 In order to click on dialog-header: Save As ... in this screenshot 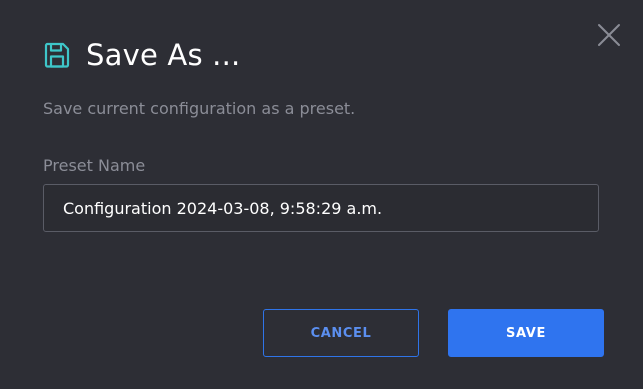, I will do `click(141, 55)`.